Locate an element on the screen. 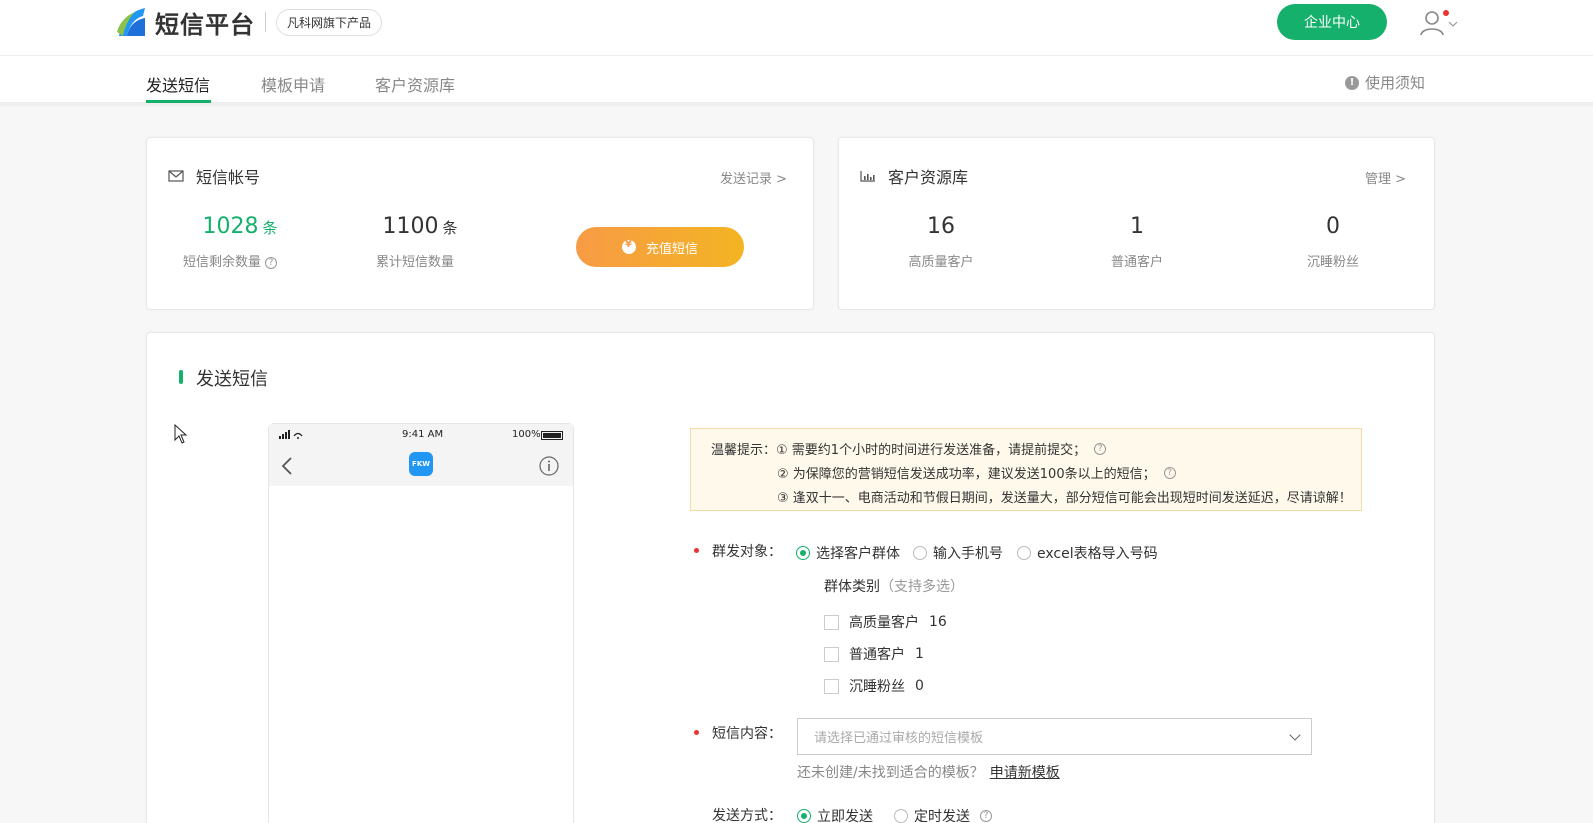  logo: 短信平台 凡科网旗下产品 is located at coordinates (249, 22).